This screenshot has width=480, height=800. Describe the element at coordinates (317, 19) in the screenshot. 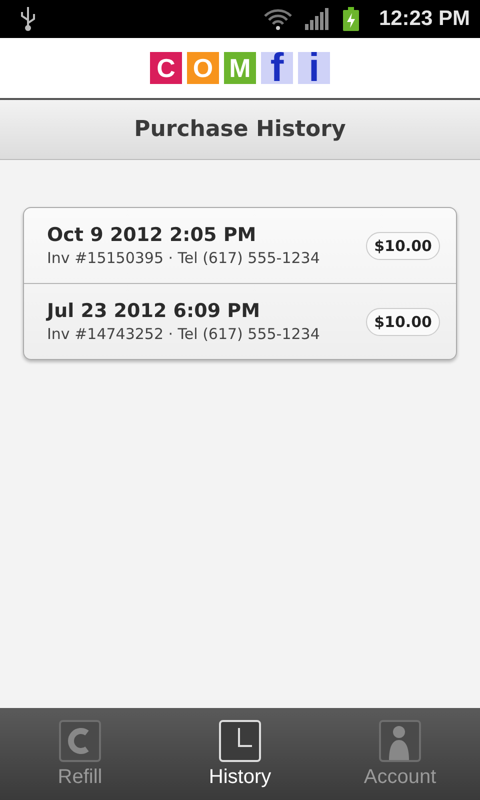

I see `signal-icon` at that location.